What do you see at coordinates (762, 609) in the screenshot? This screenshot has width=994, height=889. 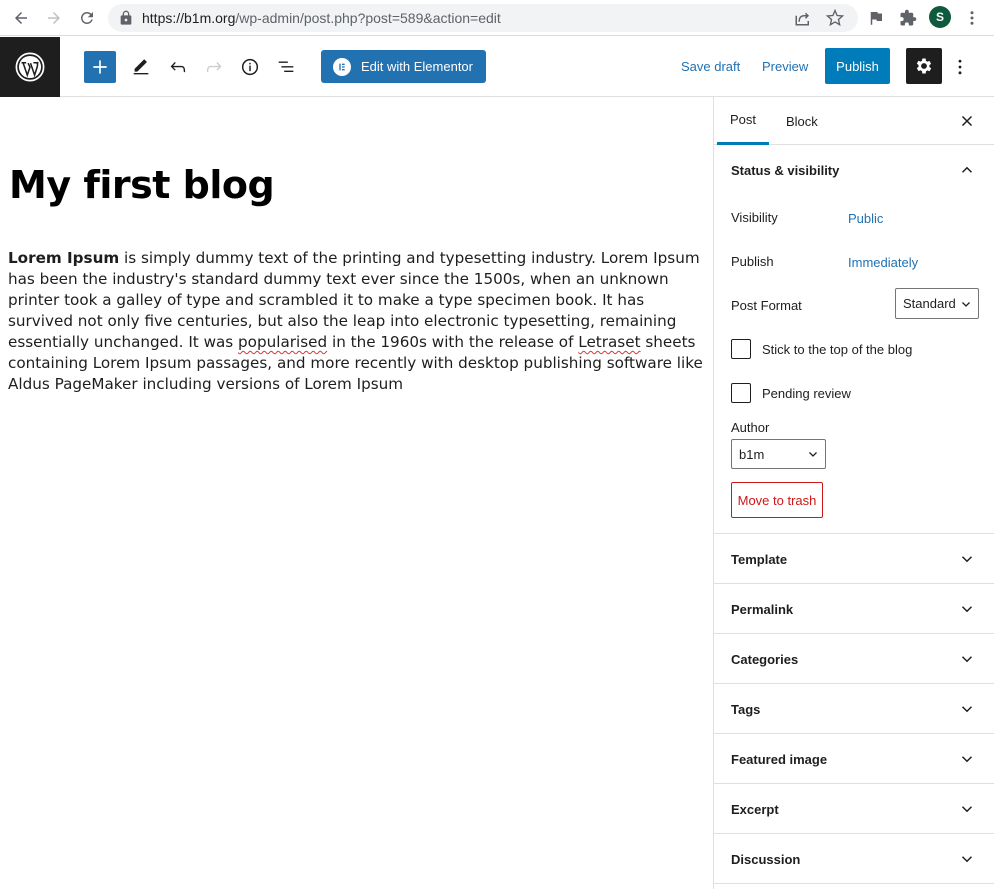 I see `panel-permalink-label: Permalink` at bounding box center [762, 609].